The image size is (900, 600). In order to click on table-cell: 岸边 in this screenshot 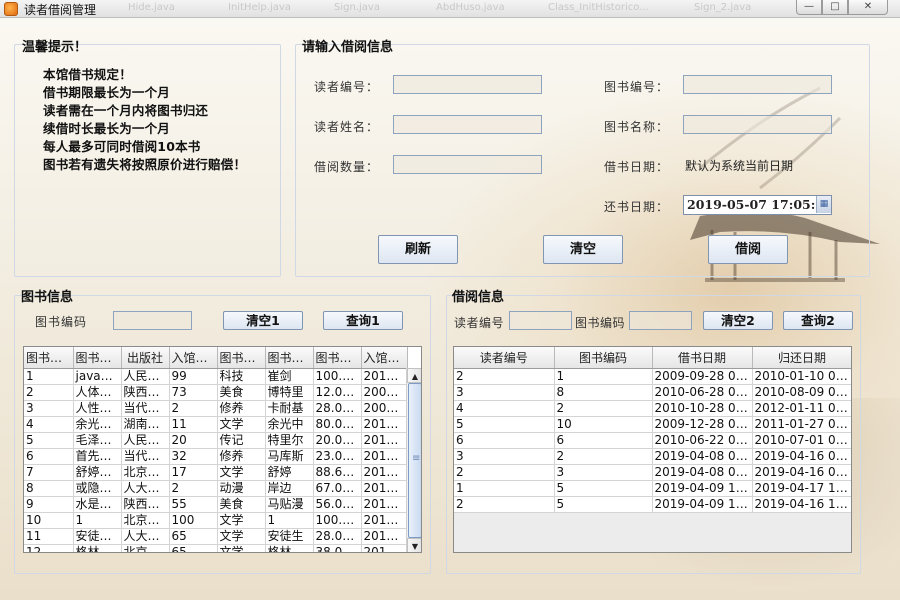, I will do `click(289, 488)`.